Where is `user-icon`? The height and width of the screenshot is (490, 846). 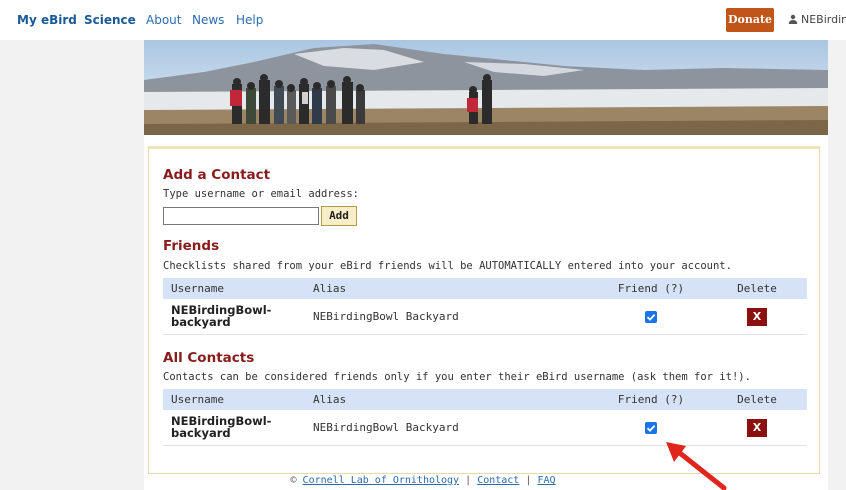
user-icon is located at coordinates (793, 19).